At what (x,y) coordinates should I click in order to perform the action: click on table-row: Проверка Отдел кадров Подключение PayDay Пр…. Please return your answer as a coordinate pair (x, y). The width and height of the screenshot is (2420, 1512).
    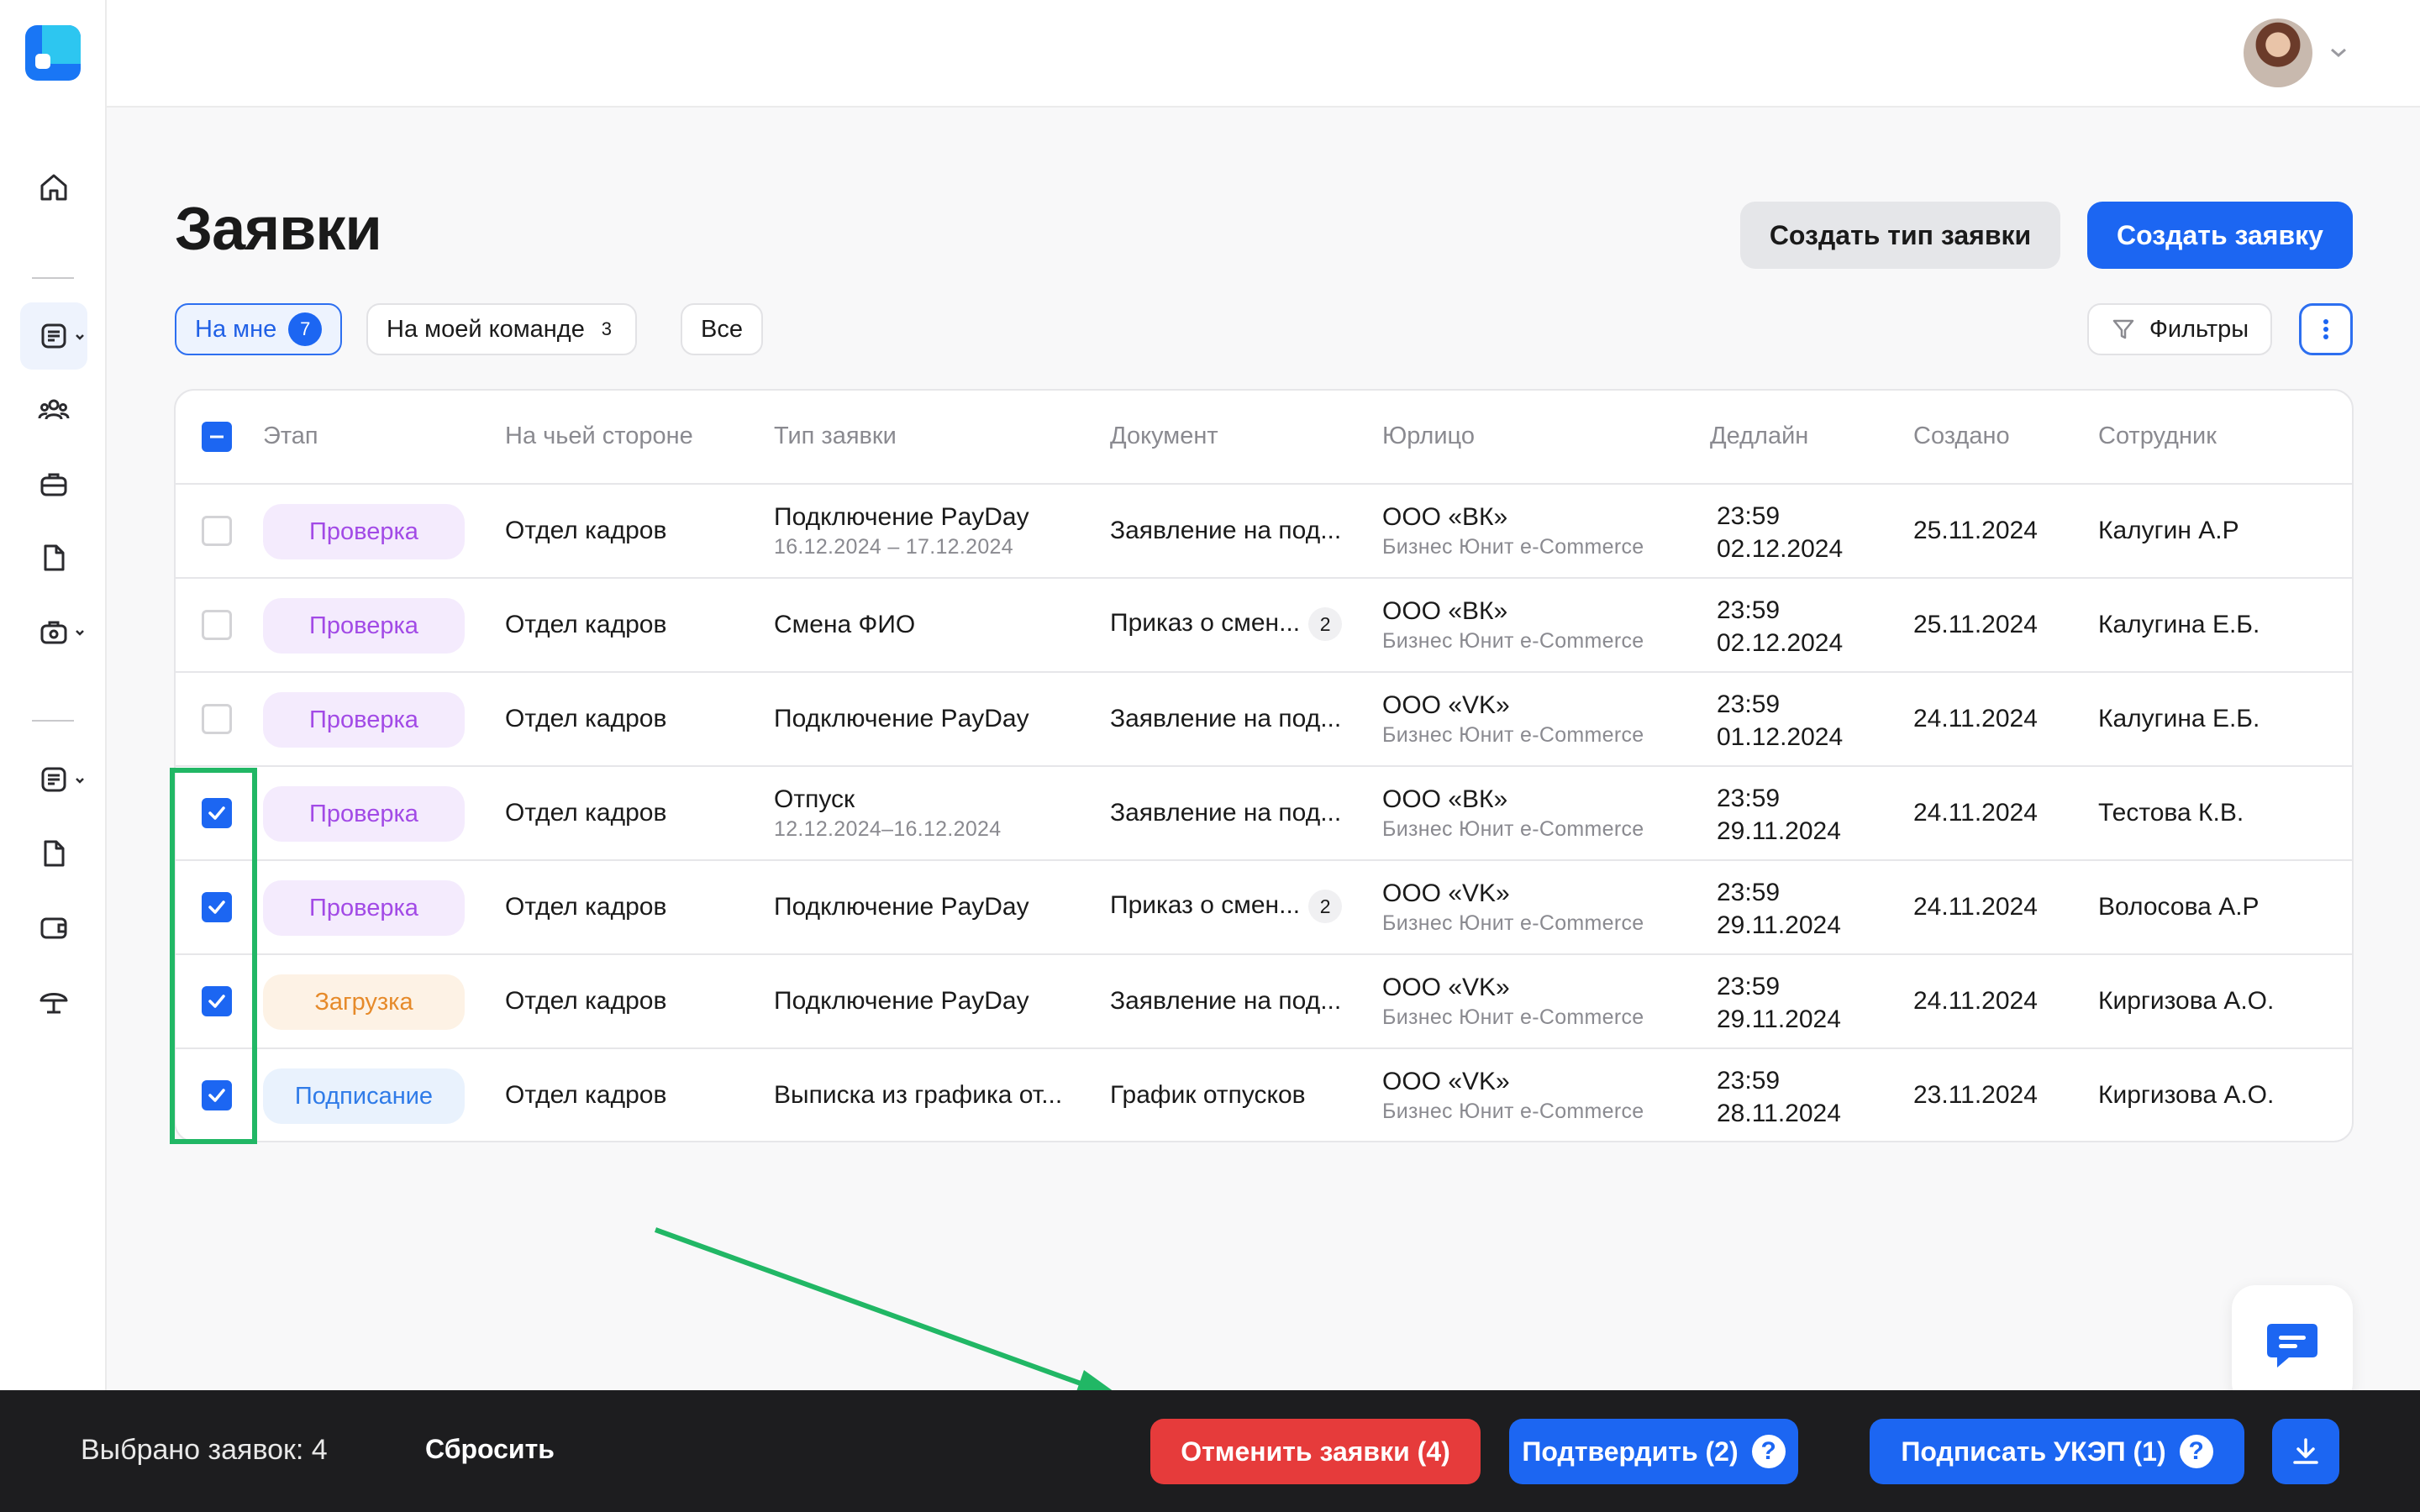
    Looking at the image, I should click on (1264, 908).